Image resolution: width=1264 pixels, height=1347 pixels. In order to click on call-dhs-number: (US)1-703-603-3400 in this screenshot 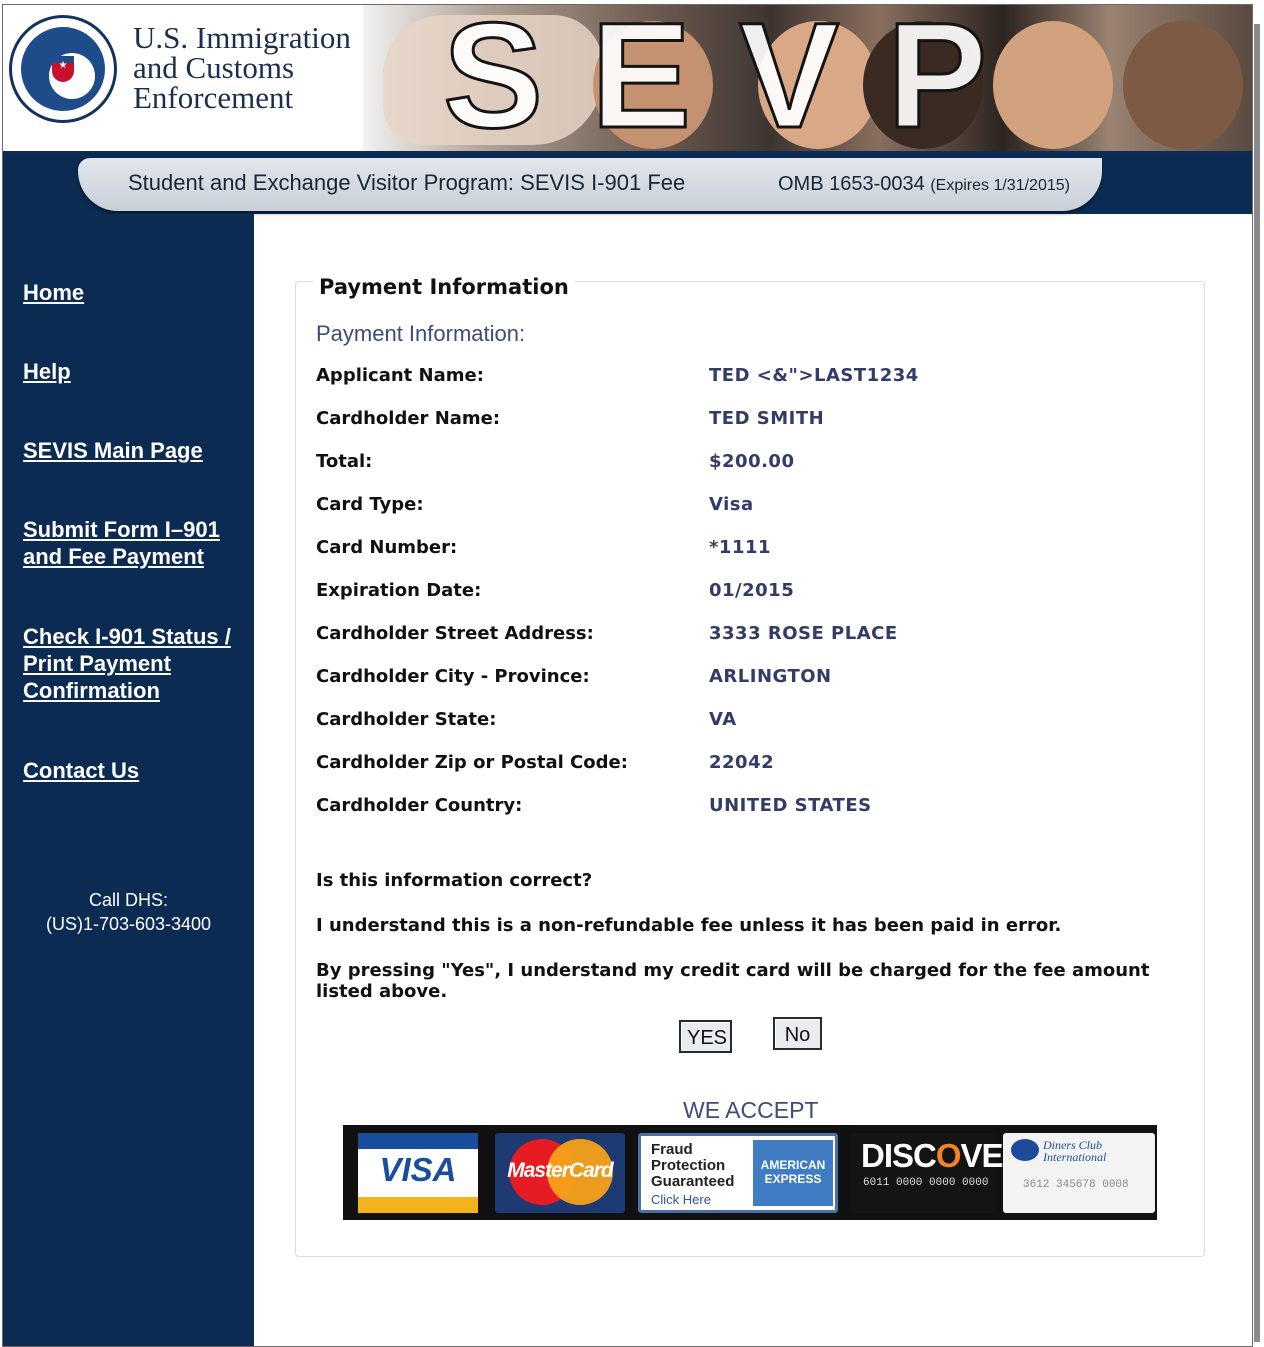, I will do `click(128, 924)`.